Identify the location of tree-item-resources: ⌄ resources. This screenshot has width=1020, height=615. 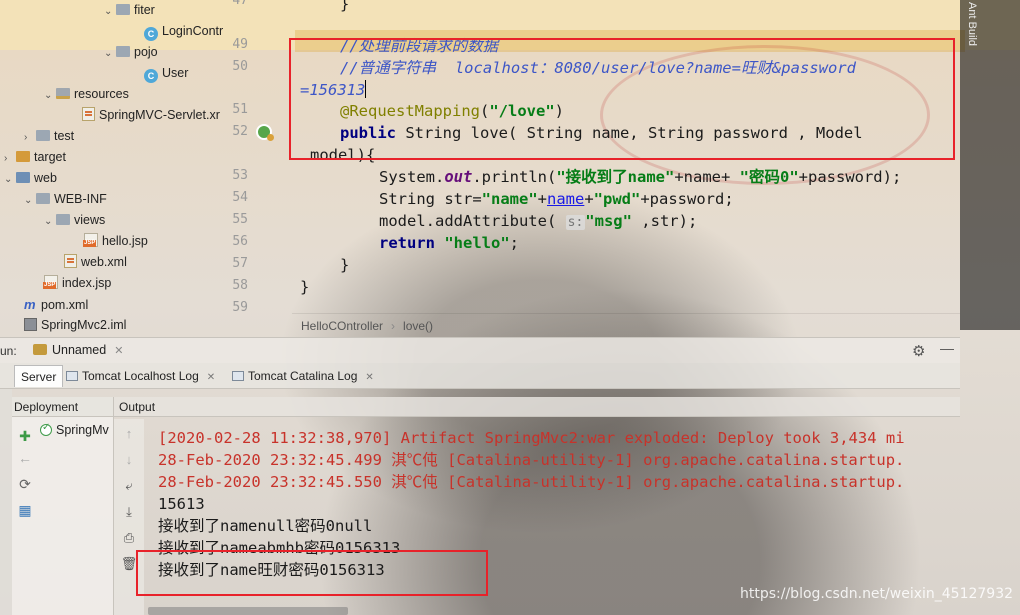
(86, 94).